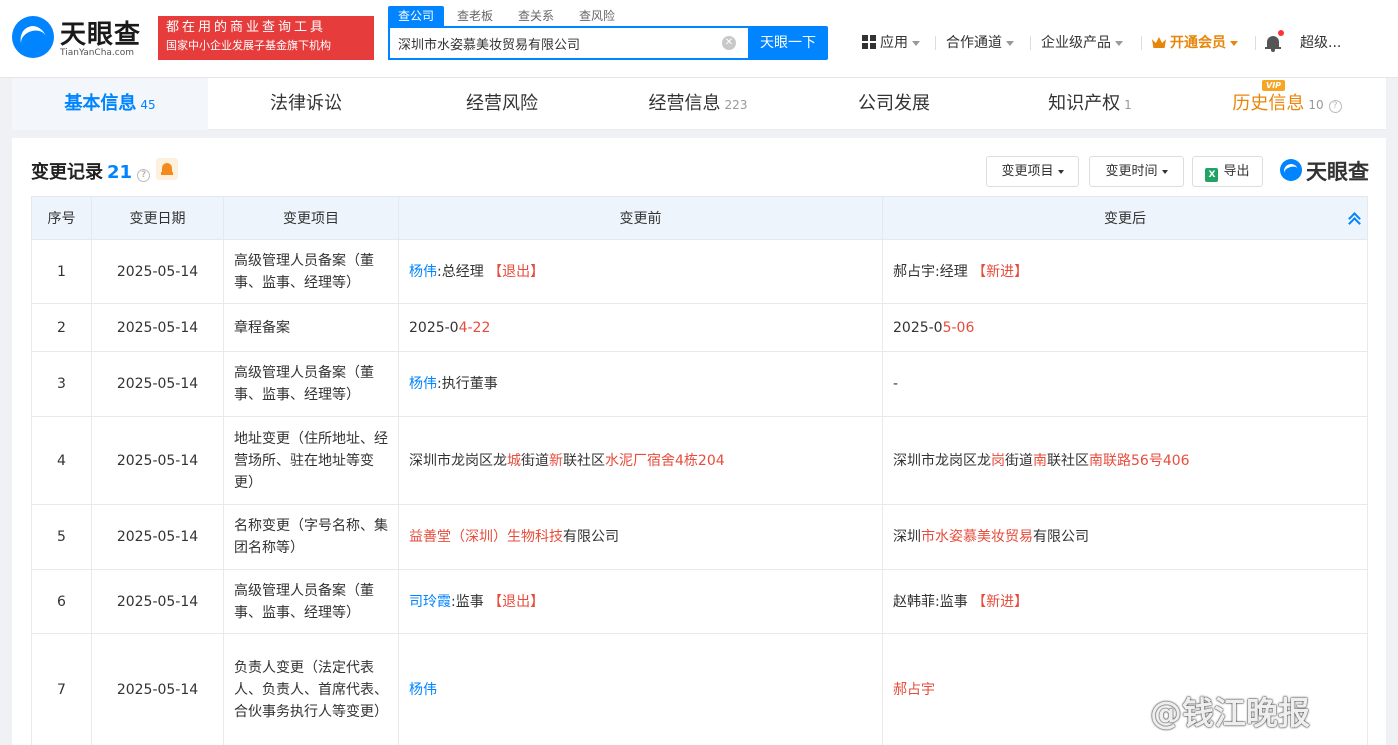  What do you see at coordinates (1139, 460) in the screenshot?
I see `change-text: 南联路56号406` at bounding box center [1139, 460].